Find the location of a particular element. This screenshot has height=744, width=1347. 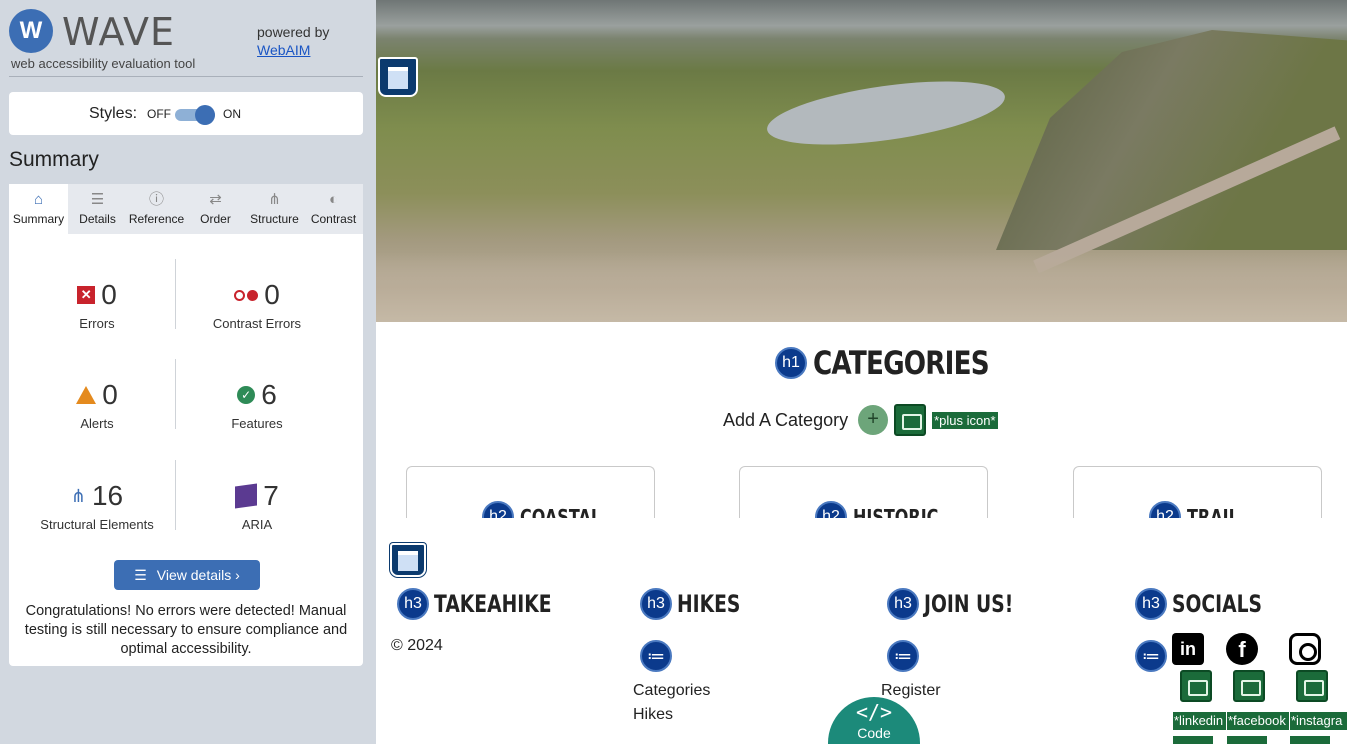

contrast-icon: ◐ is located at coordinates (333, 199).